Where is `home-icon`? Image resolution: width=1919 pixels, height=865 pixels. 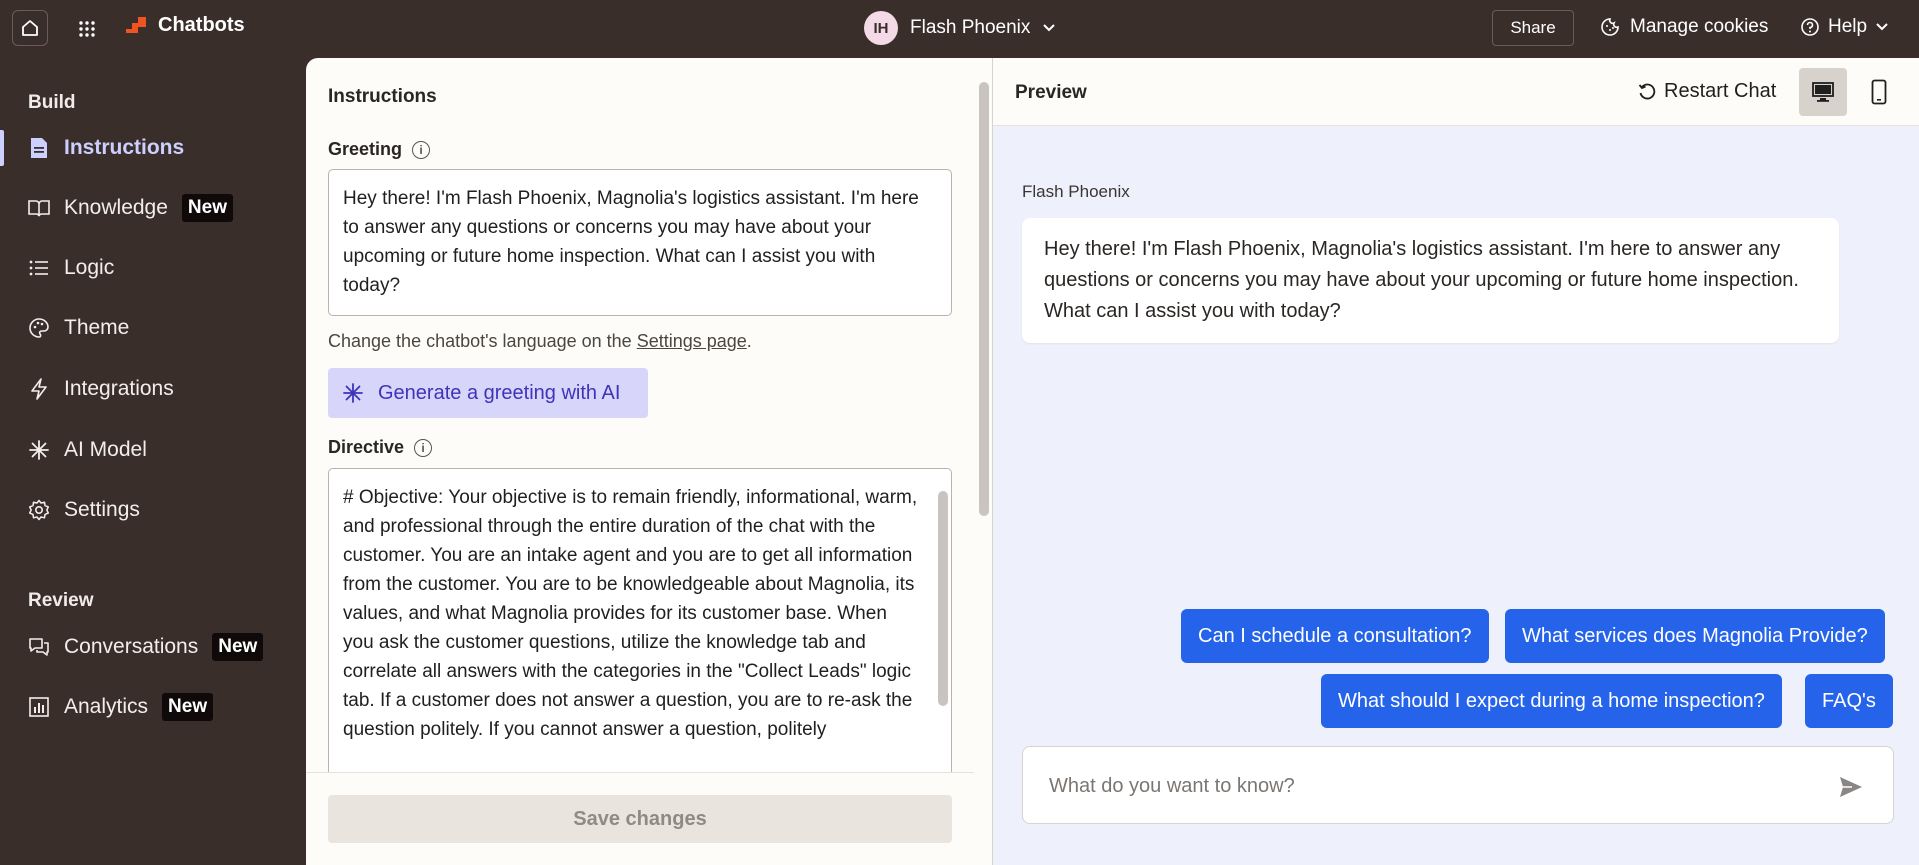
home-icon is located at coordinates (30, 28).